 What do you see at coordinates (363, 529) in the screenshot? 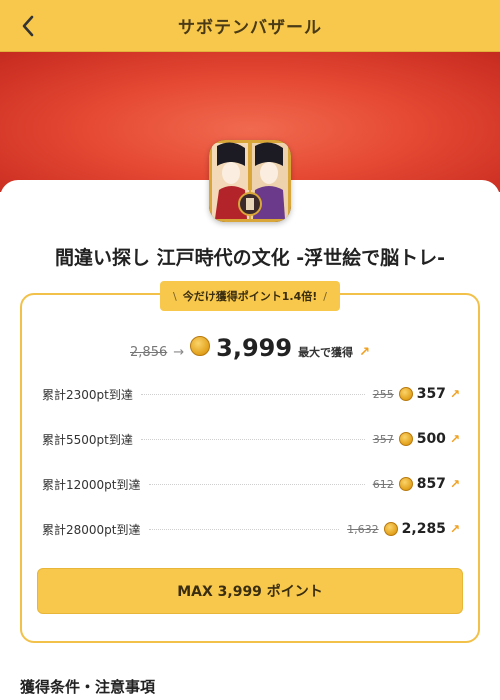
I see `milestone-old-value: 1,632` at bounding box center [363, 529].